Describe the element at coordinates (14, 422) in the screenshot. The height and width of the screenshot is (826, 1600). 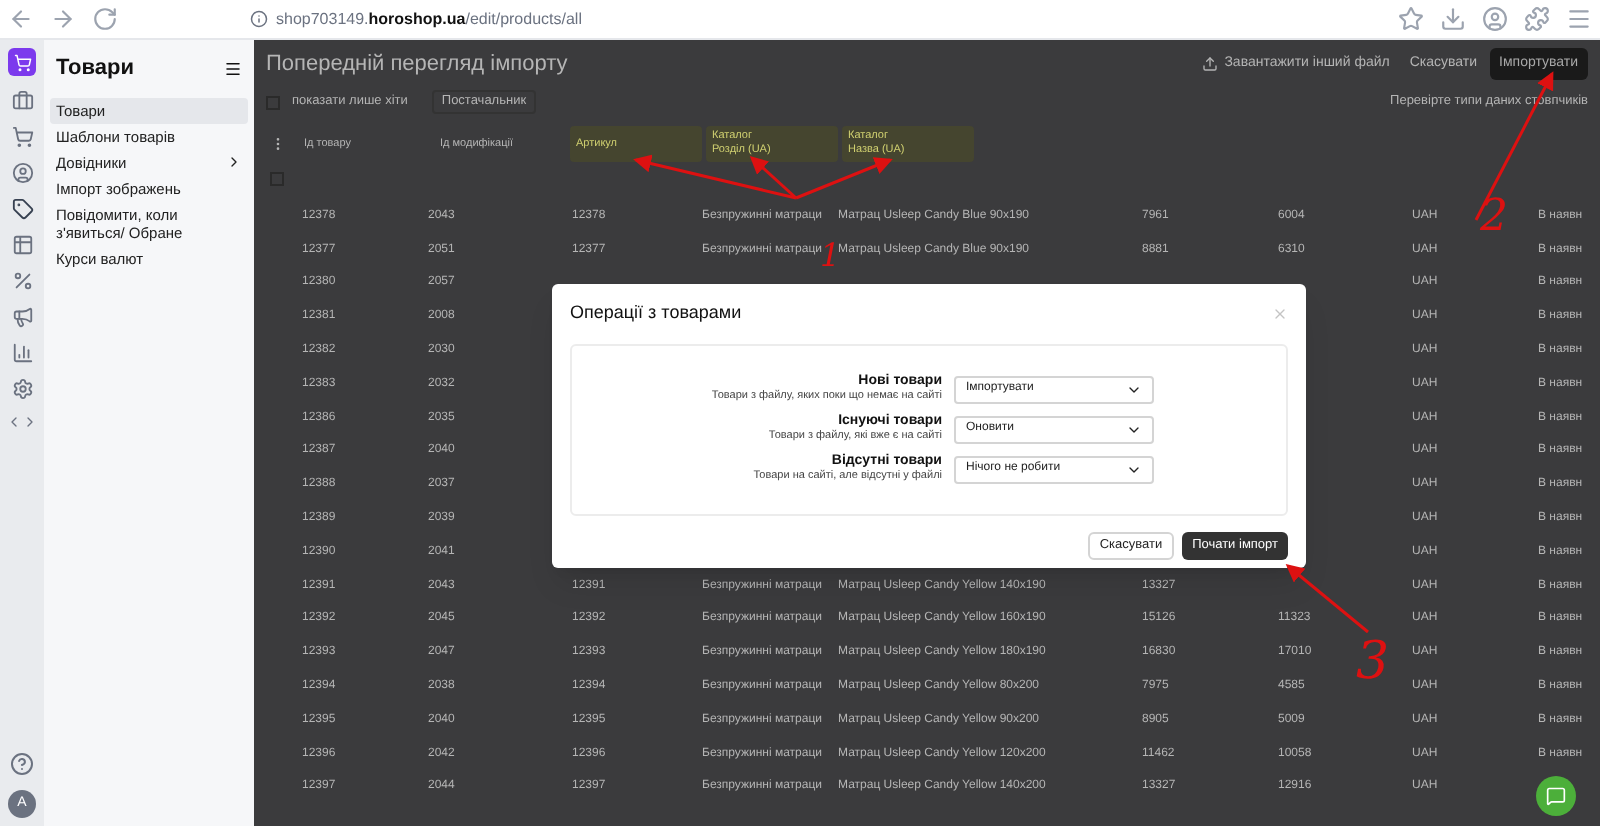
I see `collapse-icon` at that location.